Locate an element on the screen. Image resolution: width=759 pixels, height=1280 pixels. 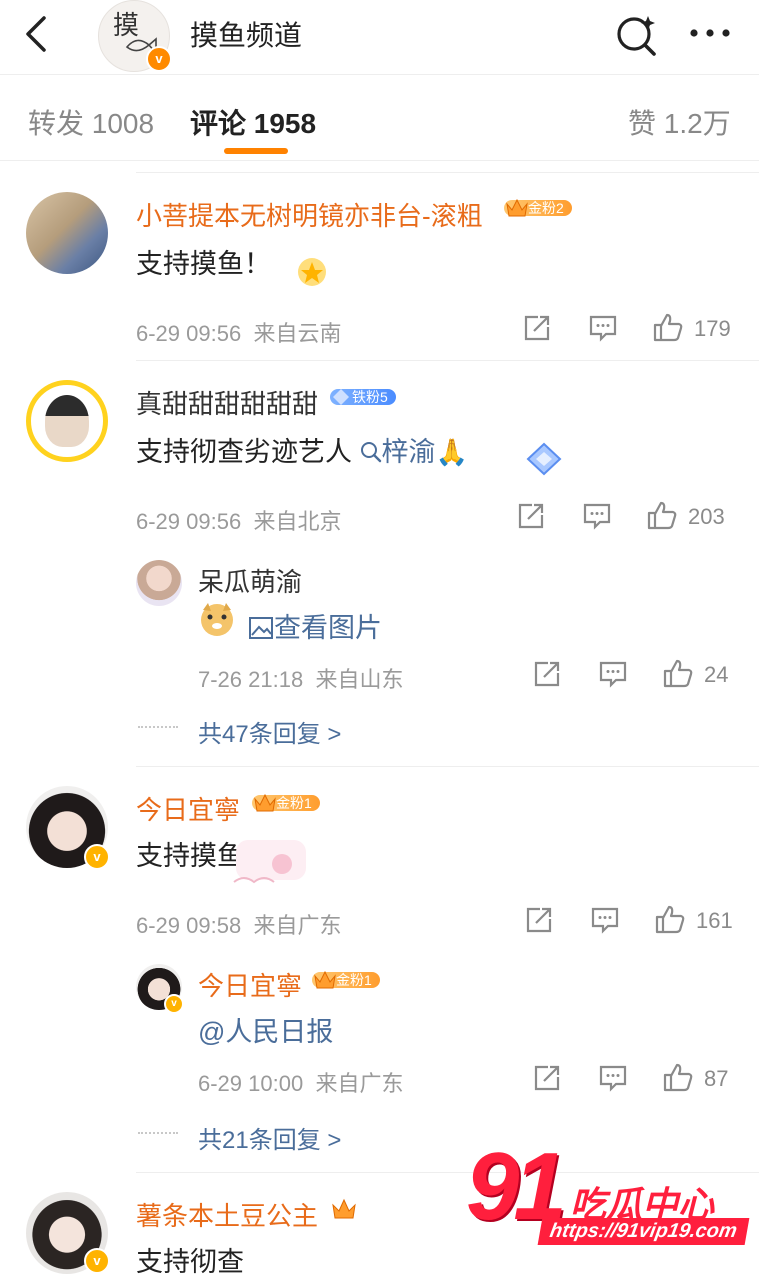
like-count: 87 is located at coordinates (716, 1078).